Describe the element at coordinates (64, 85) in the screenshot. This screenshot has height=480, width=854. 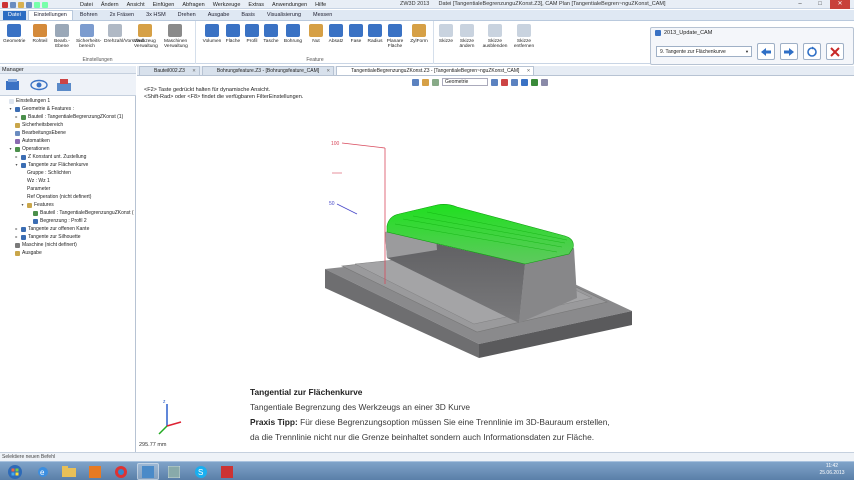
I see `cam-tree-icon` at that location.